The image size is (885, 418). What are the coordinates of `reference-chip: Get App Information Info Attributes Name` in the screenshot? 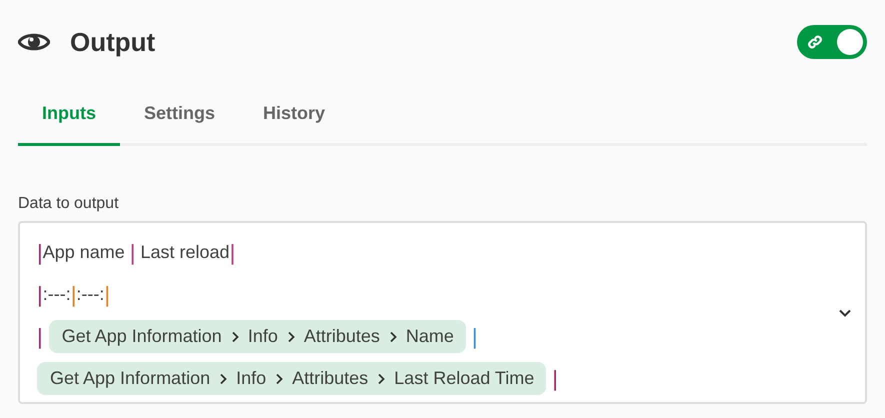 It's located at (257, 336).